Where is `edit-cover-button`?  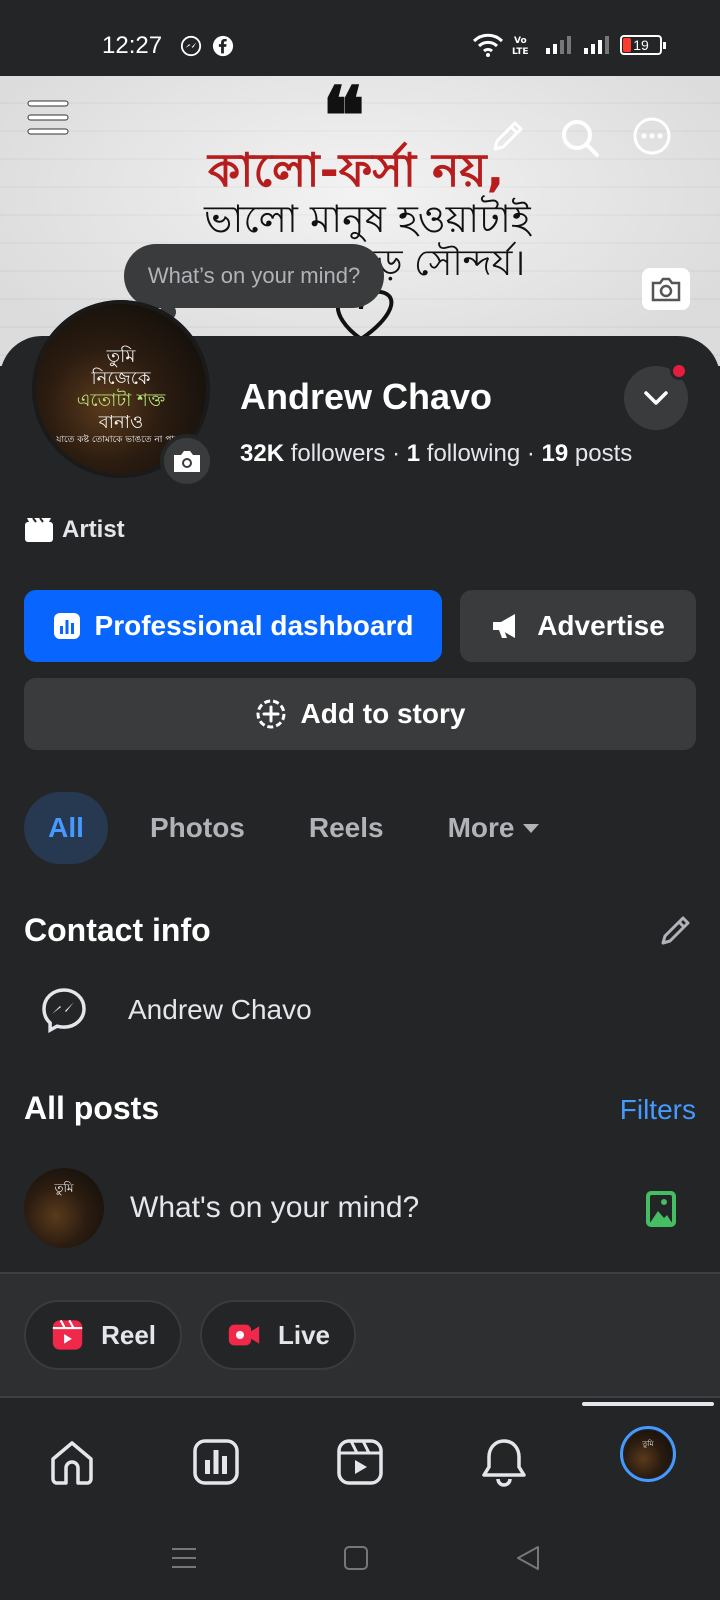
edit-cover-button is located at coordinates (508, 136).